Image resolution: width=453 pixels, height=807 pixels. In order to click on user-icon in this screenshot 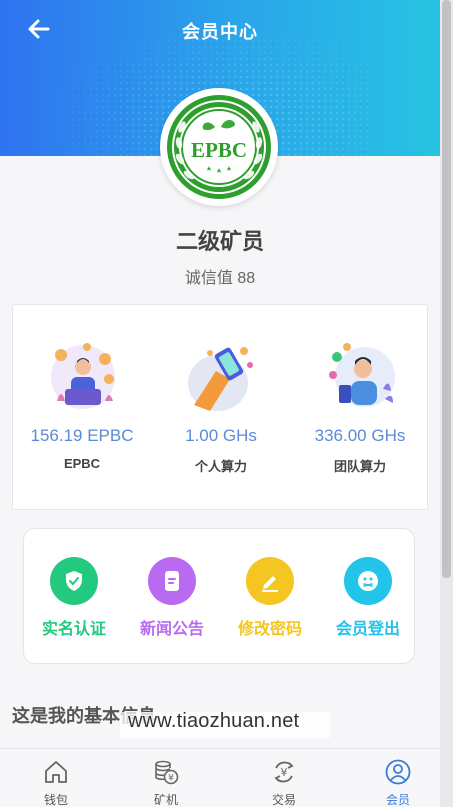, I will do `click(398, 772)`.